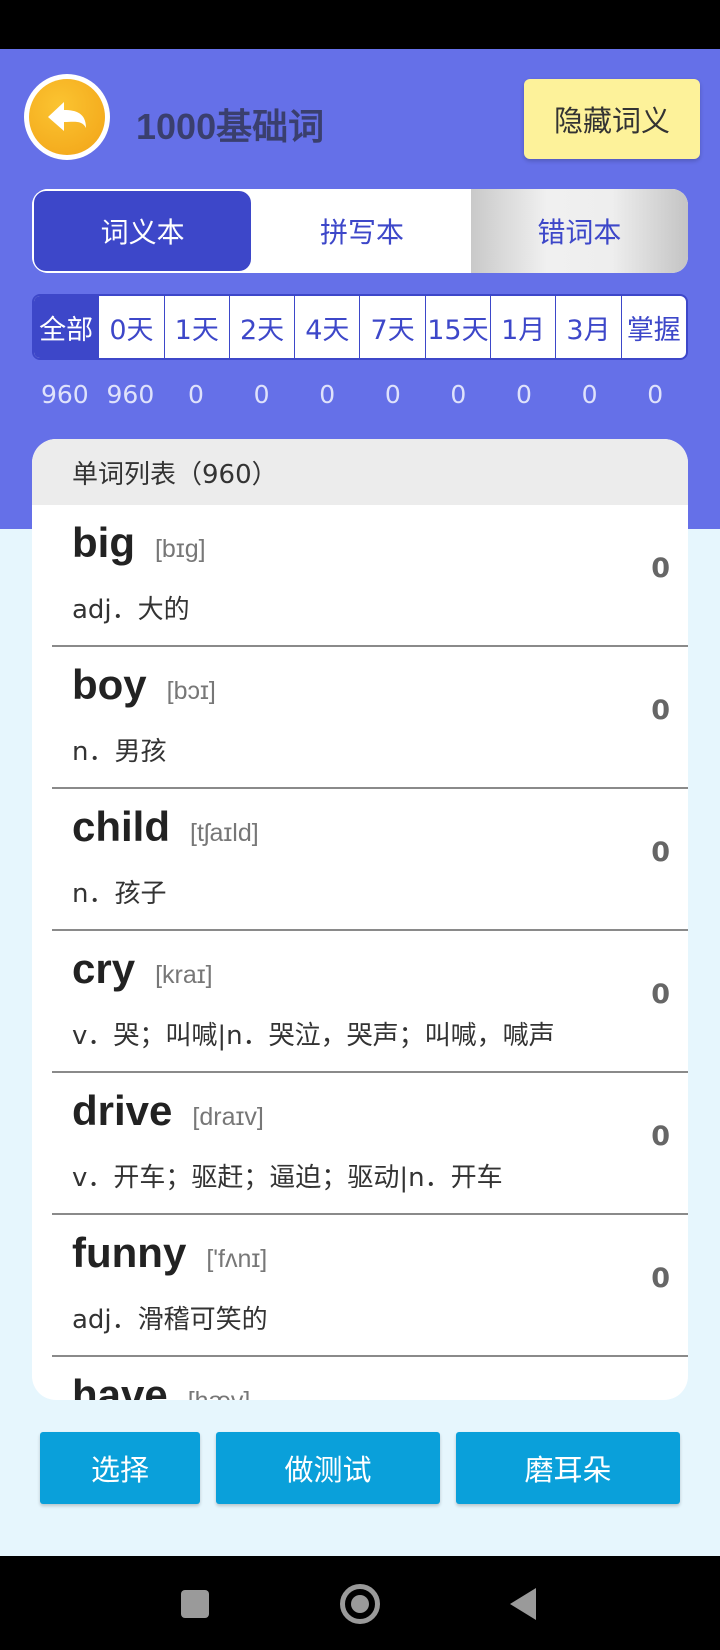  Describe the element at coordinates (612, 119) in the screenshot. I see `hide-meaning-button: 隐藏词义` at that location.